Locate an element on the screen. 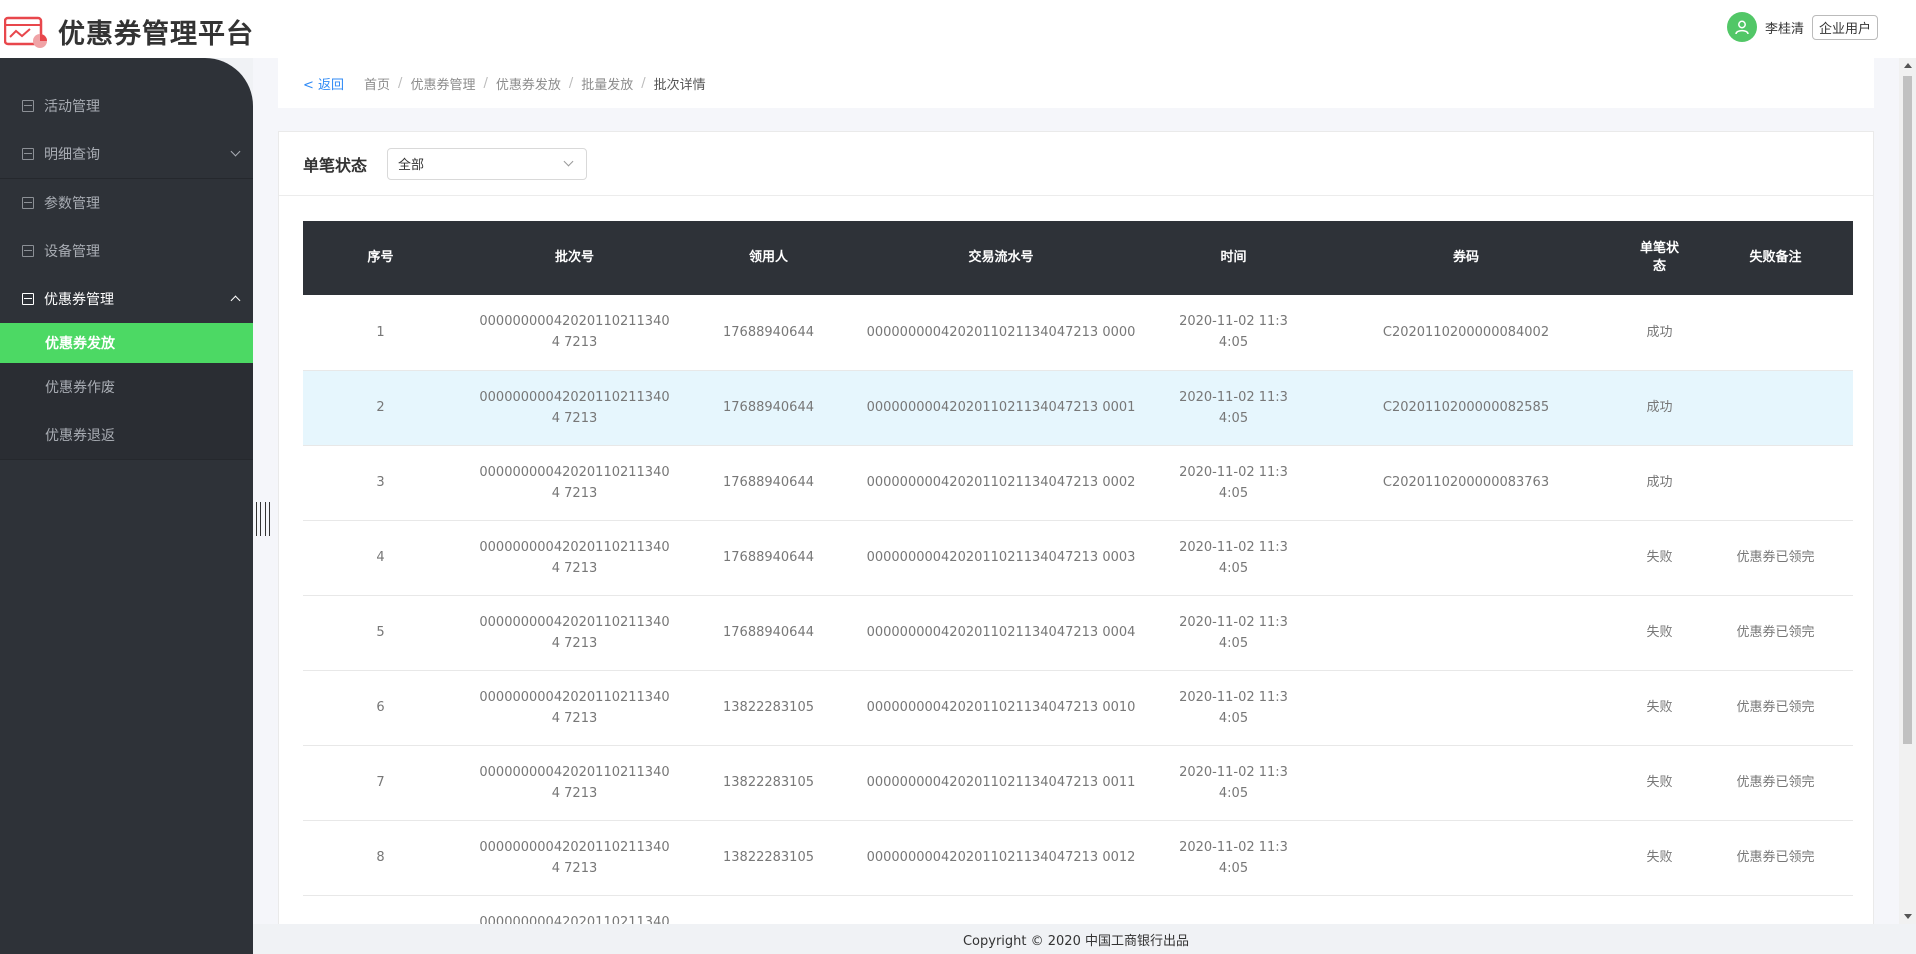  cell-serial: 0000000004202011021134047213 0003 is located at coordinates (1001, 557).